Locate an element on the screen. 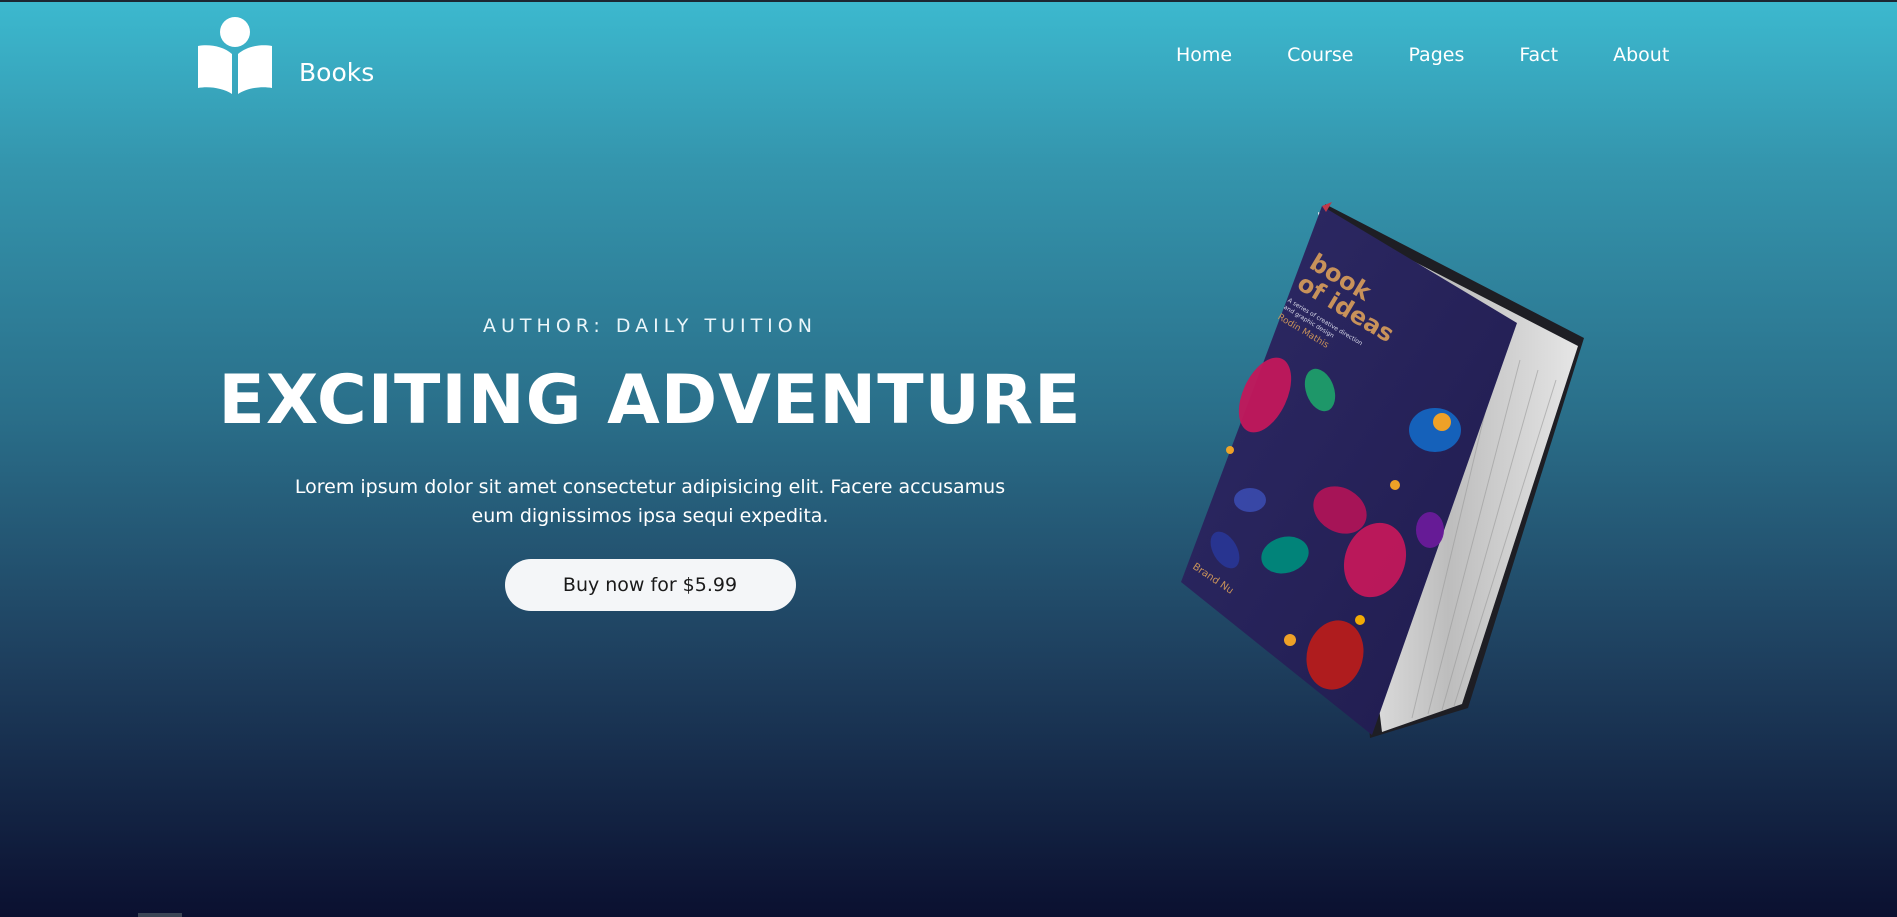 This screenshot has height=917, width=1897. site-header: Books Home Course Pages Fact About is located at coordinates (948, 55).